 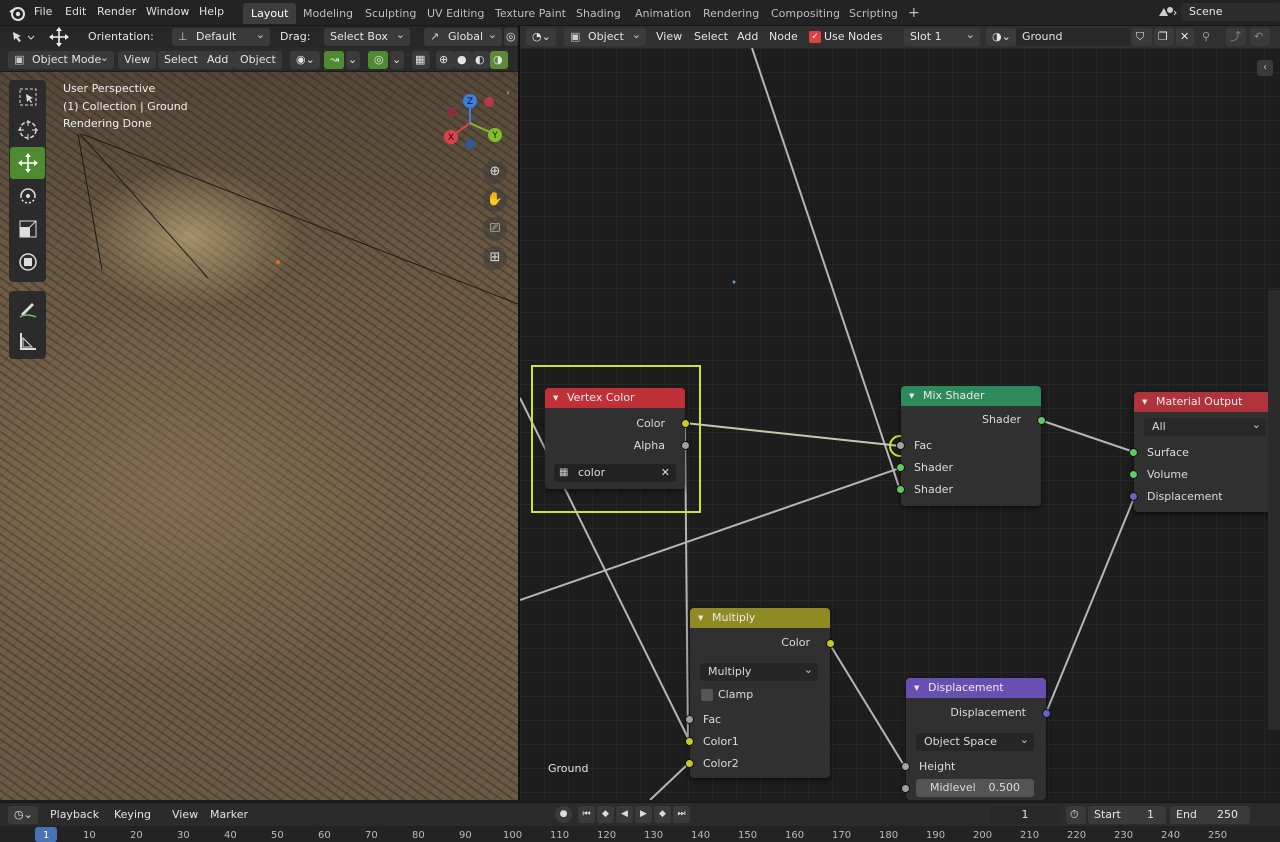 I want to click on shader-type-dropdown: ▣ Object, so click(x=605, y=36).